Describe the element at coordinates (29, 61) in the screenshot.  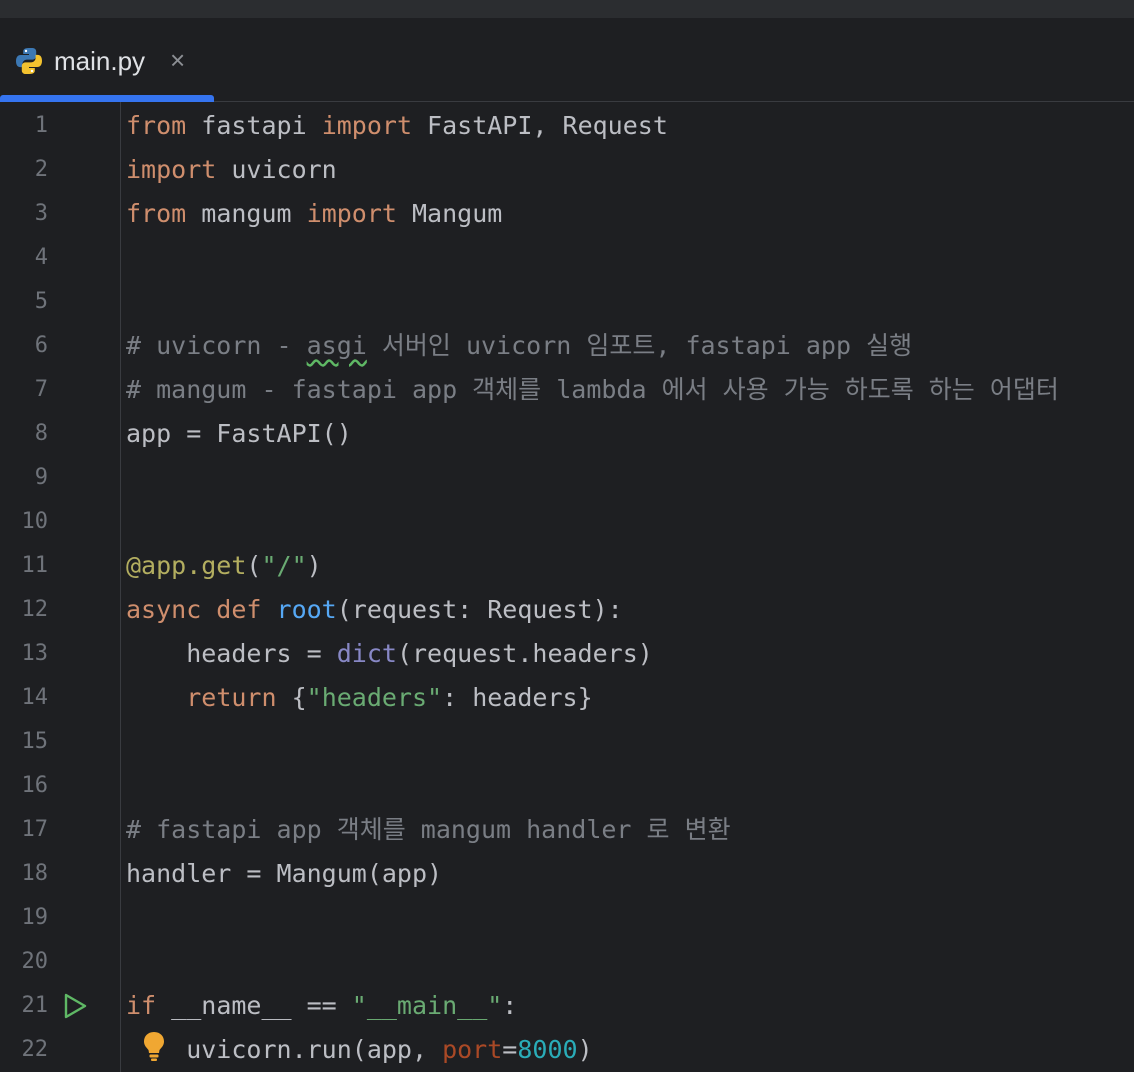
I see `python-file-icon` at that location.